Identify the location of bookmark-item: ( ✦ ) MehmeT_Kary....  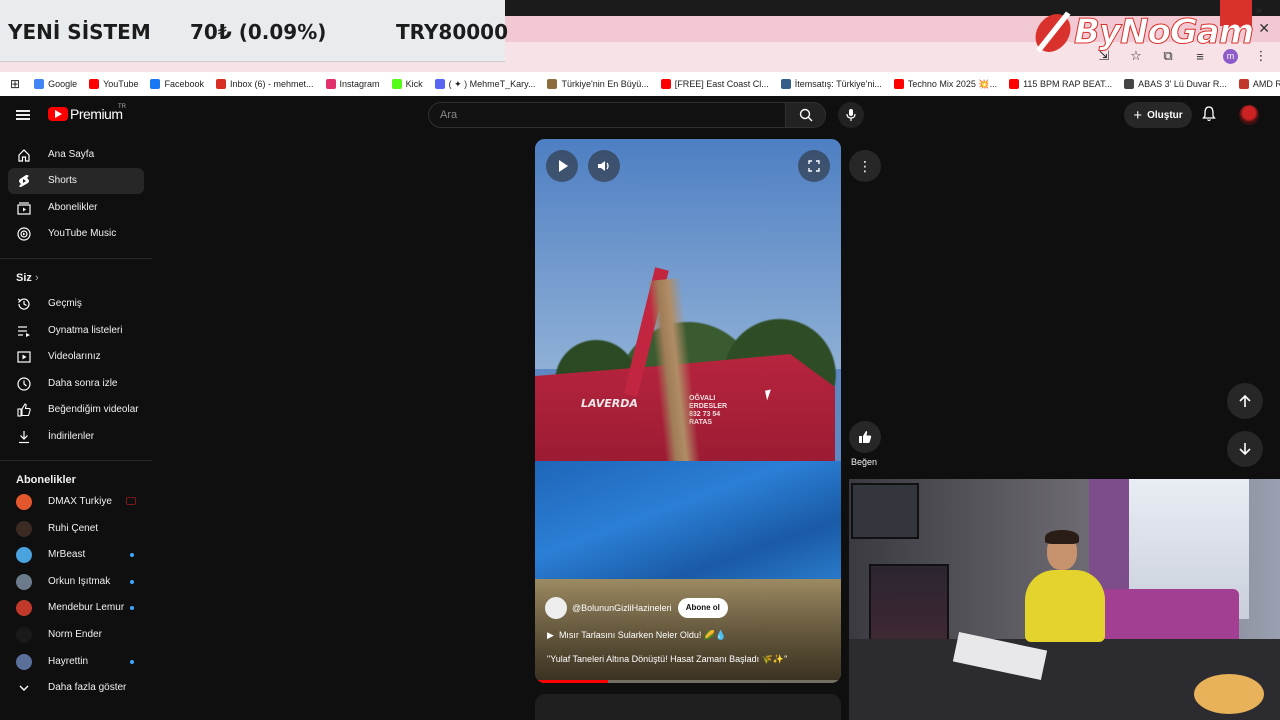
(484, 84).